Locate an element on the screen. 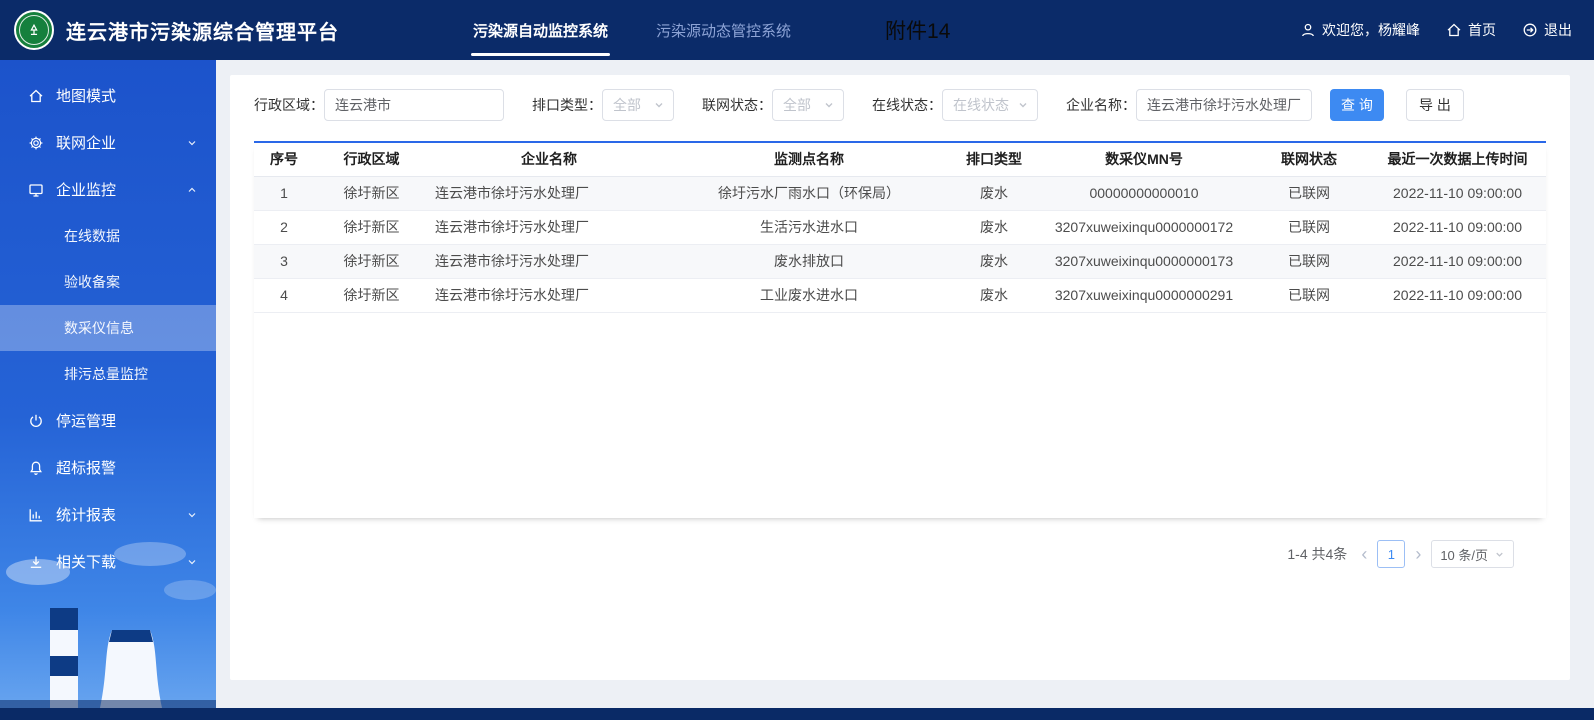 Image resolution: width=1594 pixels, height=720 pixels. pagination: 1-4 共4条 ‹ 1 › 10 条/页 is located at coordinates (900, 554).